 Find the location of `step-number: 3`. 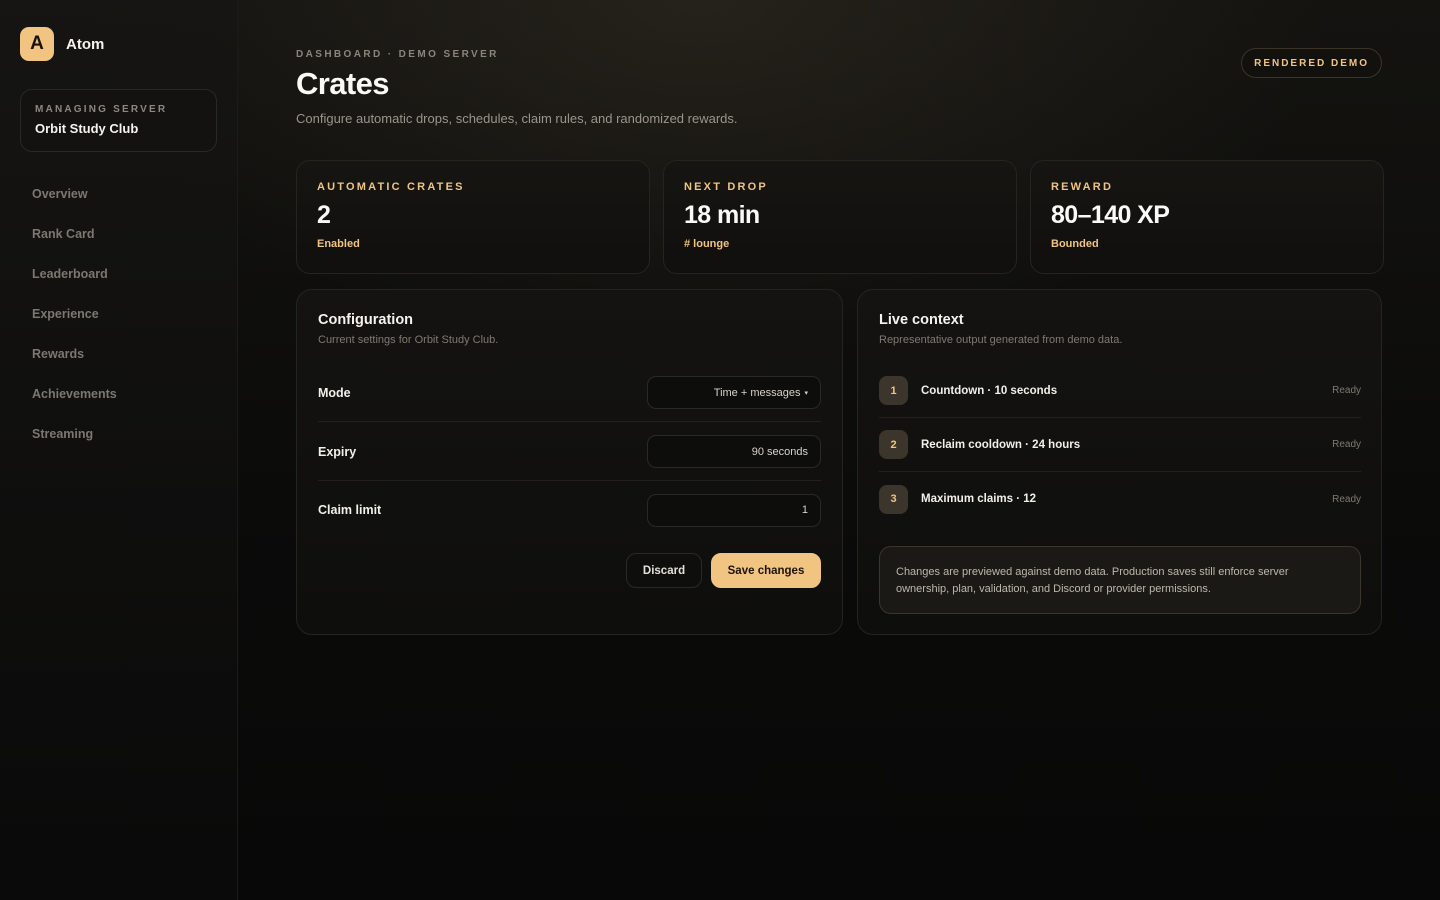

step-number: 3 is located at coordinates (893, 499).